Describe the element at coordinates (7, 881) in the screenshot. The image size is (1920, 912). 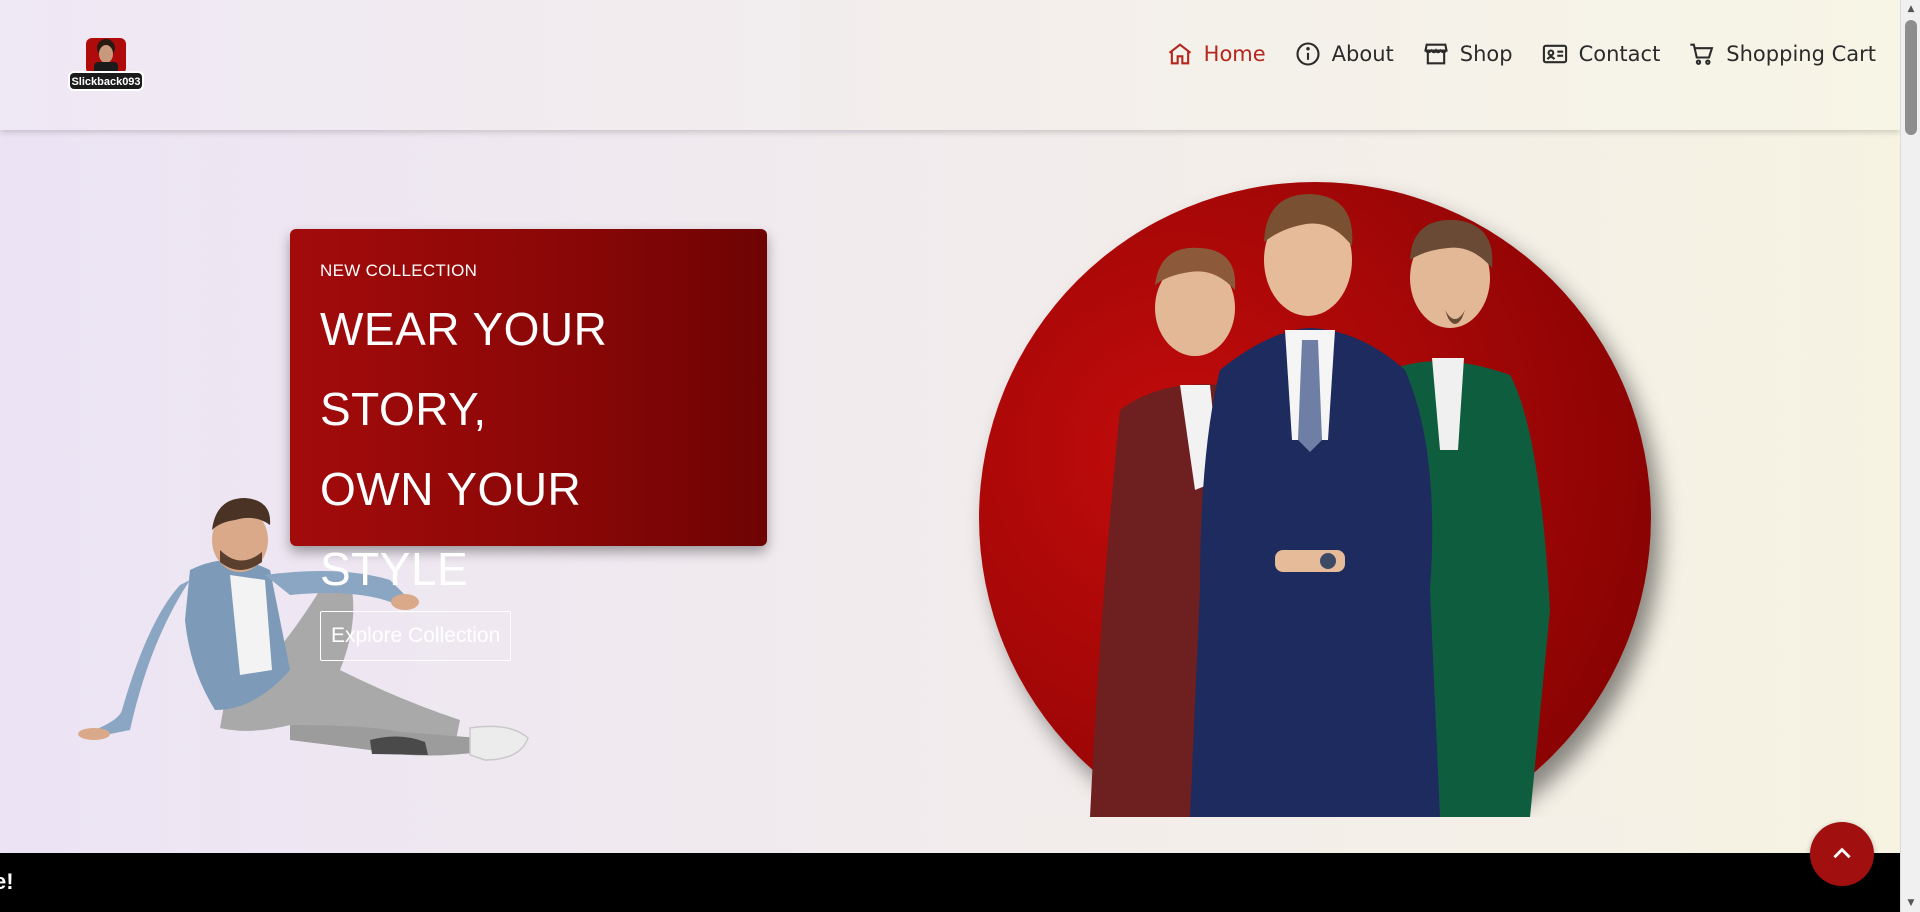
I see `ticker-text: e!` at that location.